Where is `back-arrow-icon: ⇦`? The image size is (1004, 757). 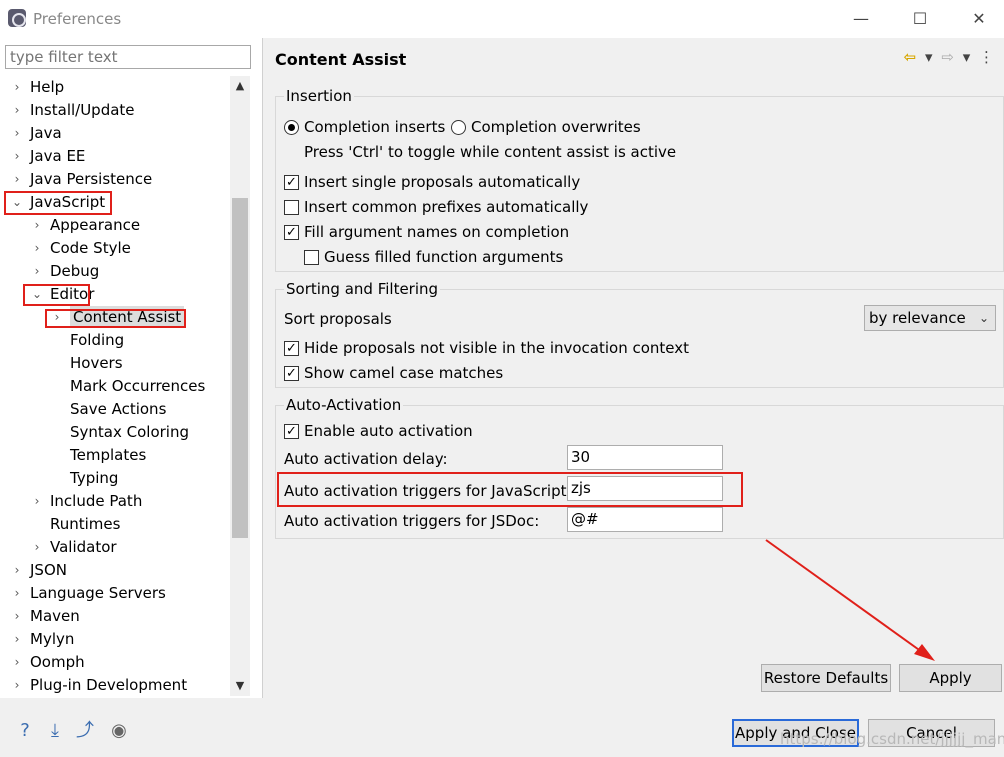 back-arrow-icon: ⇦ is located at coordinates (910, 57).